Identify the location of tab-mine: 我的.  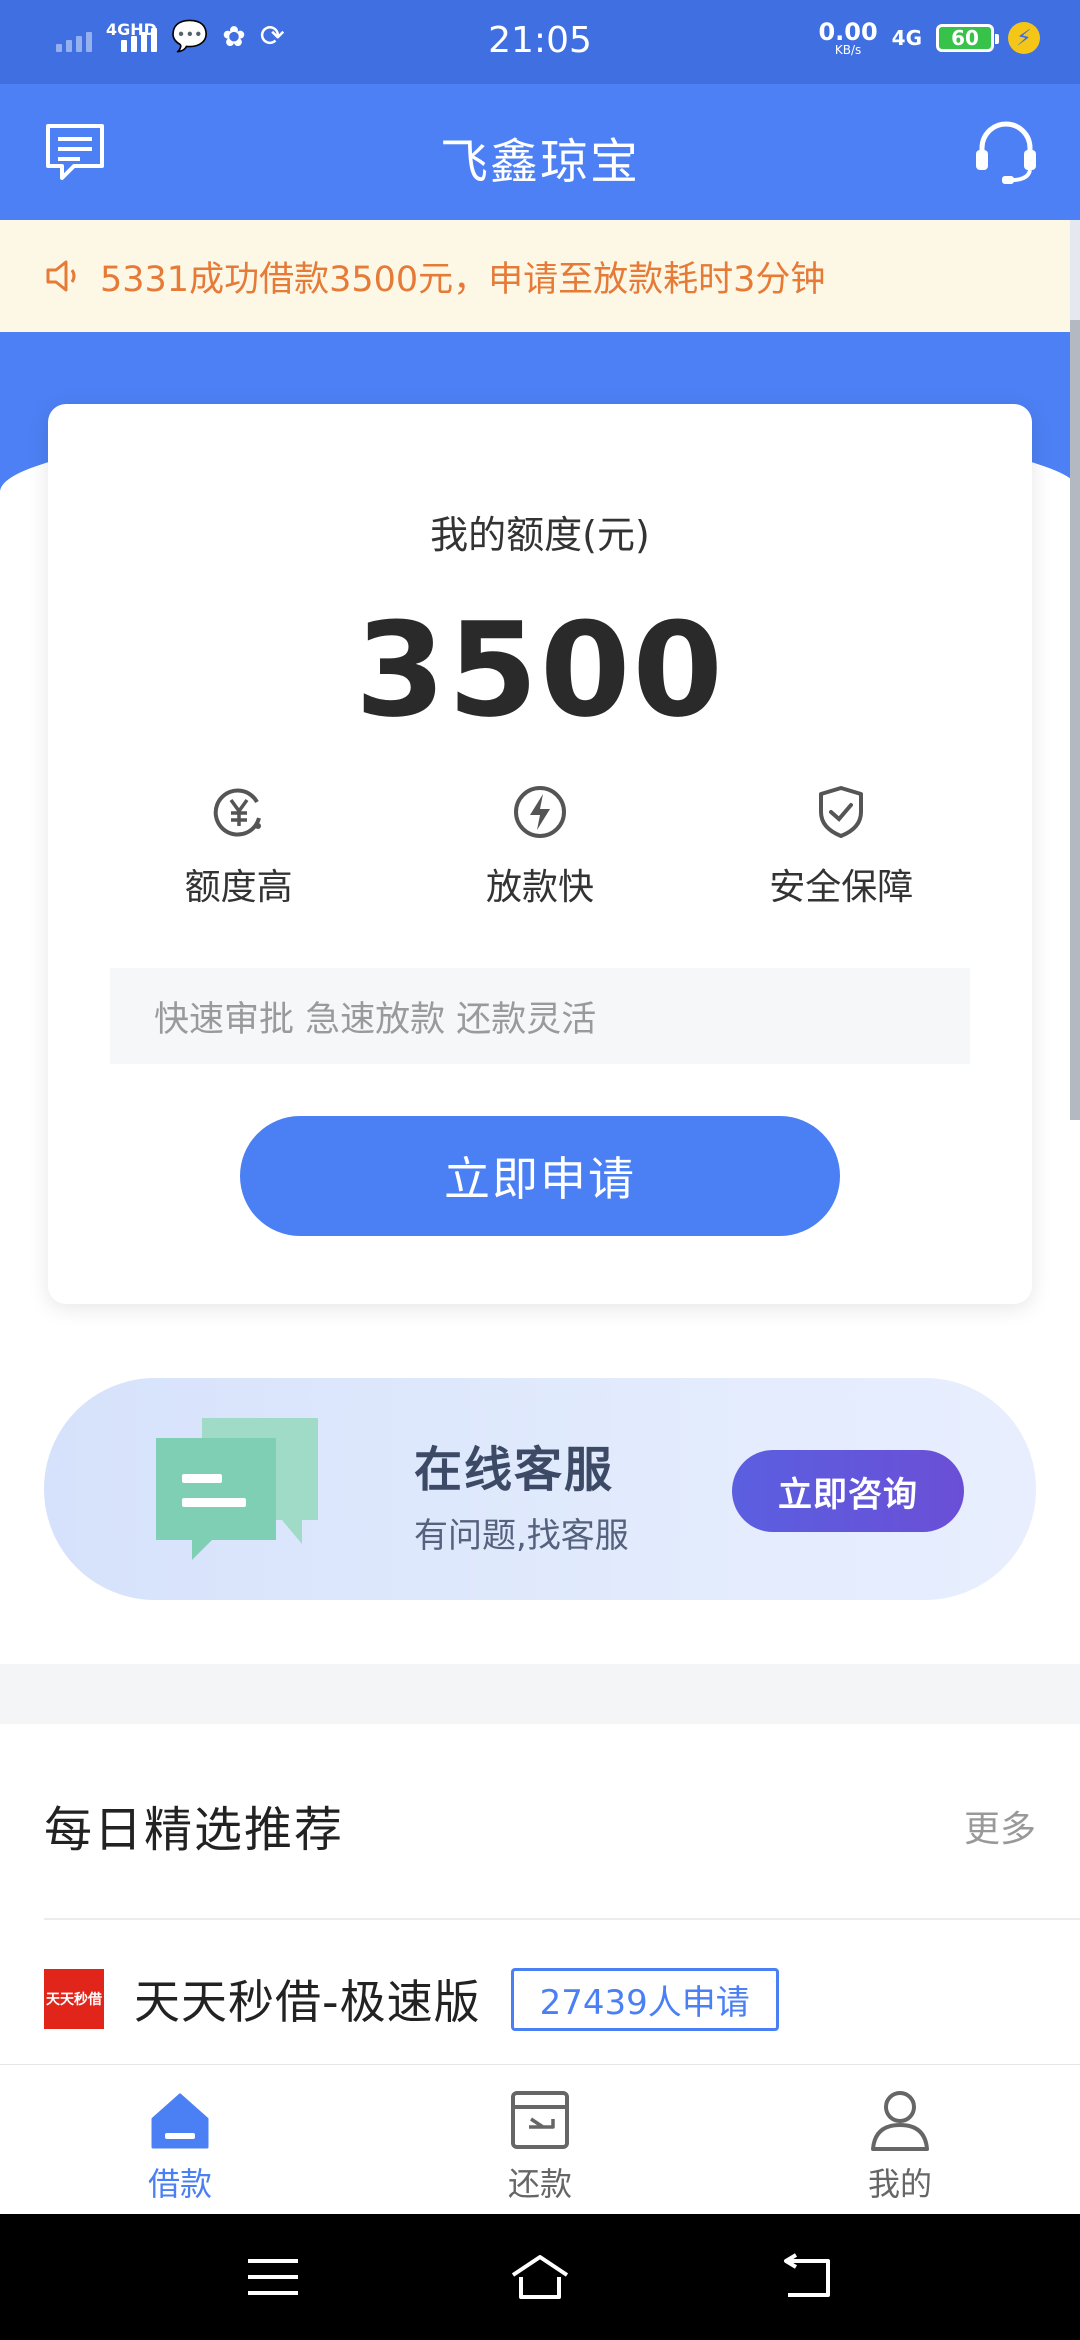
(900, 2139).